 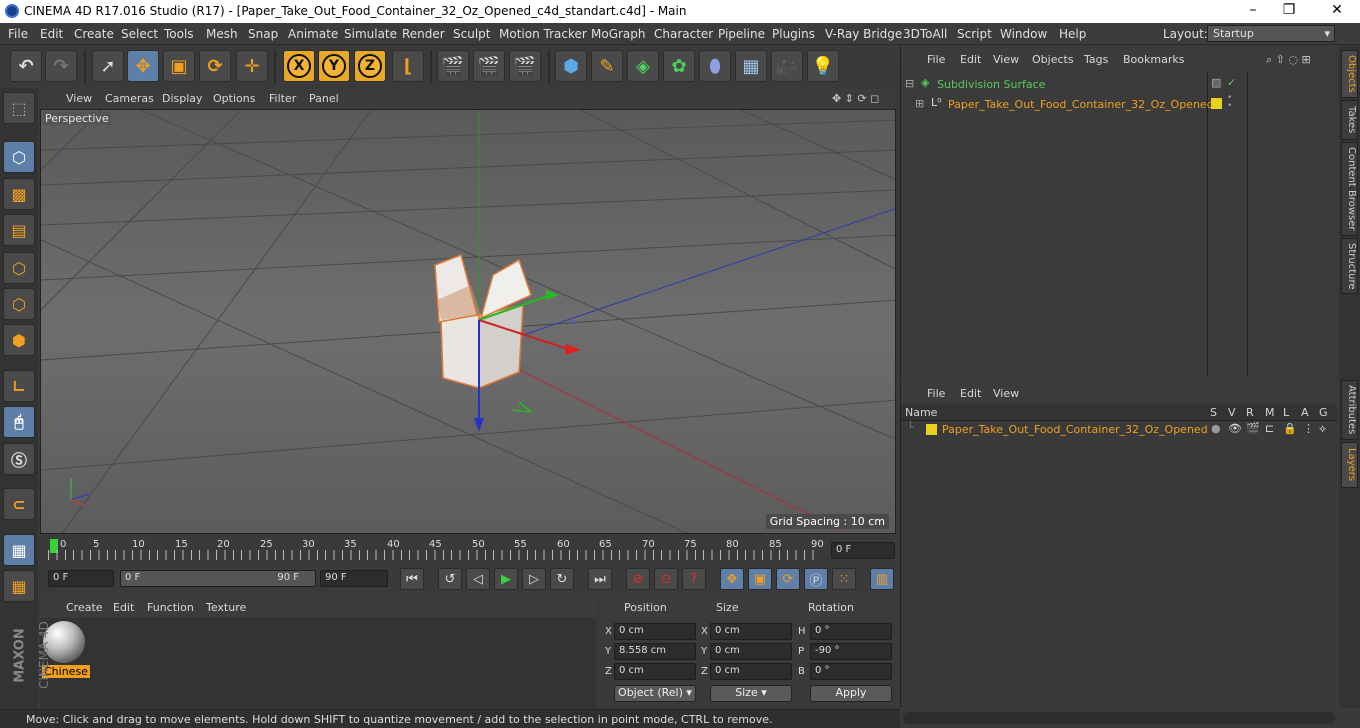 What do you see at coordinates (571, 66) in the screenshot?
I see `cube-primitive-icon: ⬢` at bounding box center [571, 66].